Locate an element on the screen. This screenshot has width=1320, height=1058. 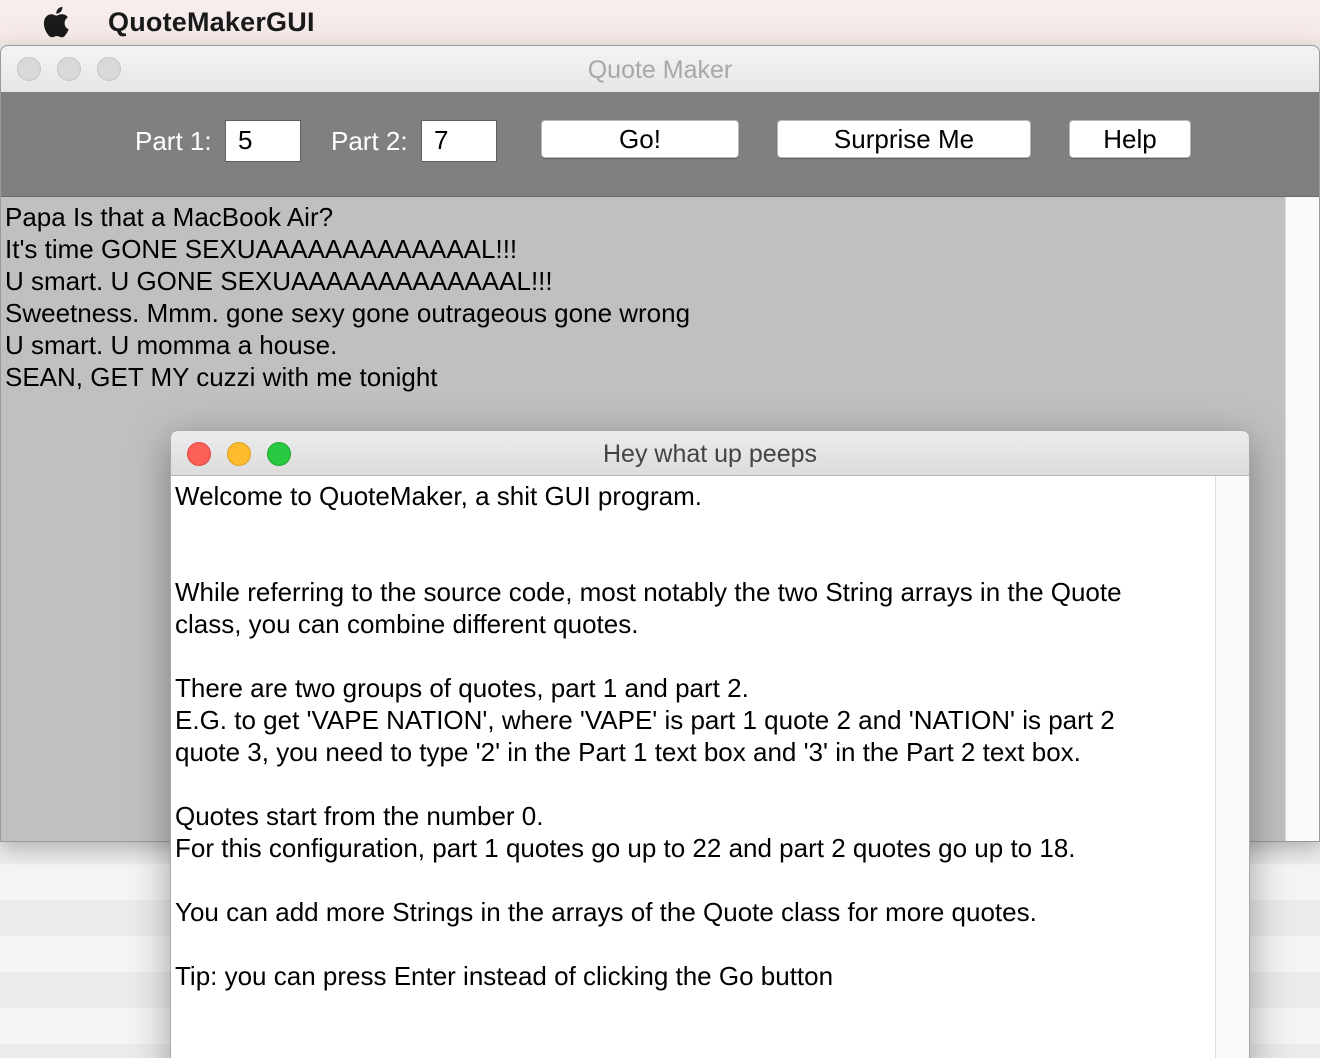
output-scrollbar is located at coordinates (1302, 519).